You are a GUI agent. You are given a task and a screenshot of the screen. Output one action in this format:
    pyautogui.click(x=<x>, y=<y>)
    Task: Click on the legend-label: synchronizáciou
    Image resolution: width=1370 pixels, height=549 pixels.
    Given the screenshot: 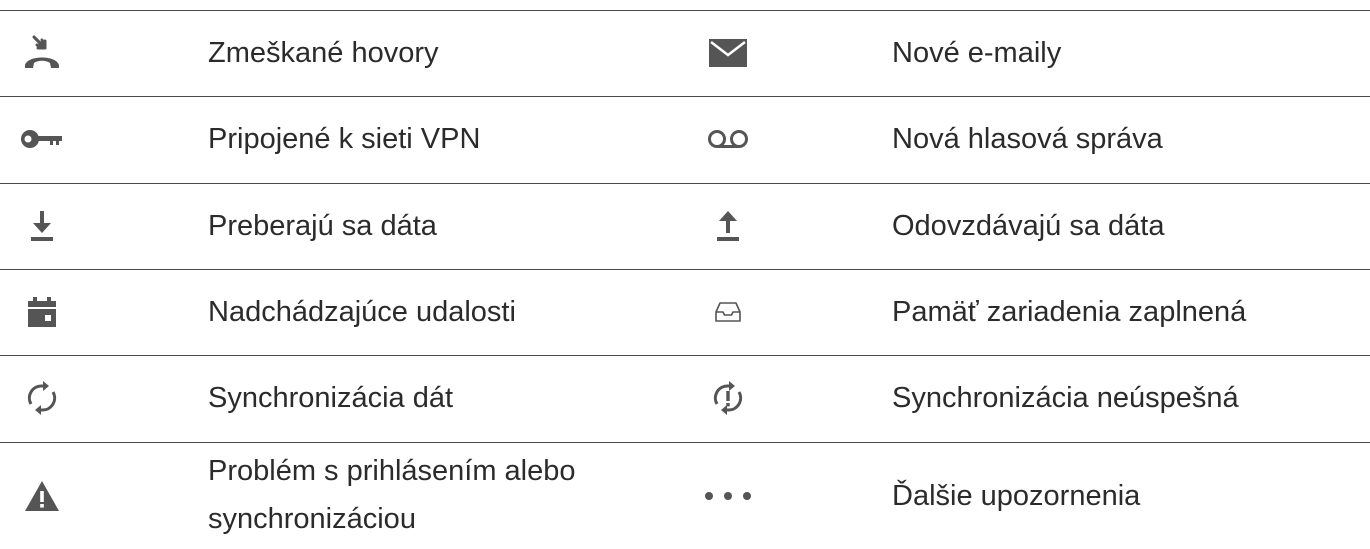 What is the action you would take?
    pyautogui.click(x=312, y=519)
    